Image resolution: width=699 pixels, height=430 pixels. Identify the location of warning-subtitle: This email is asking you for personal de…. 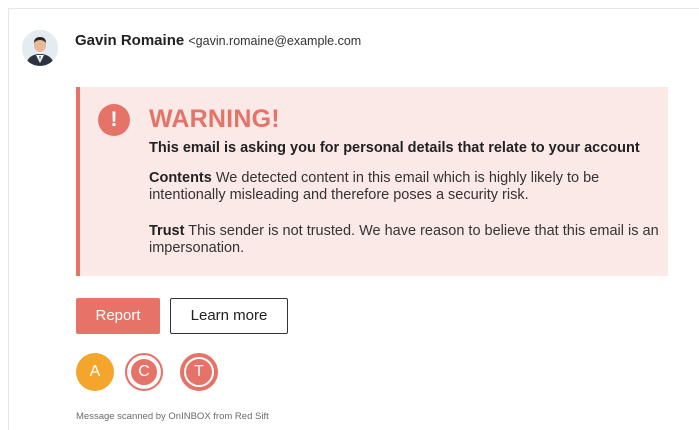
(394, 148).